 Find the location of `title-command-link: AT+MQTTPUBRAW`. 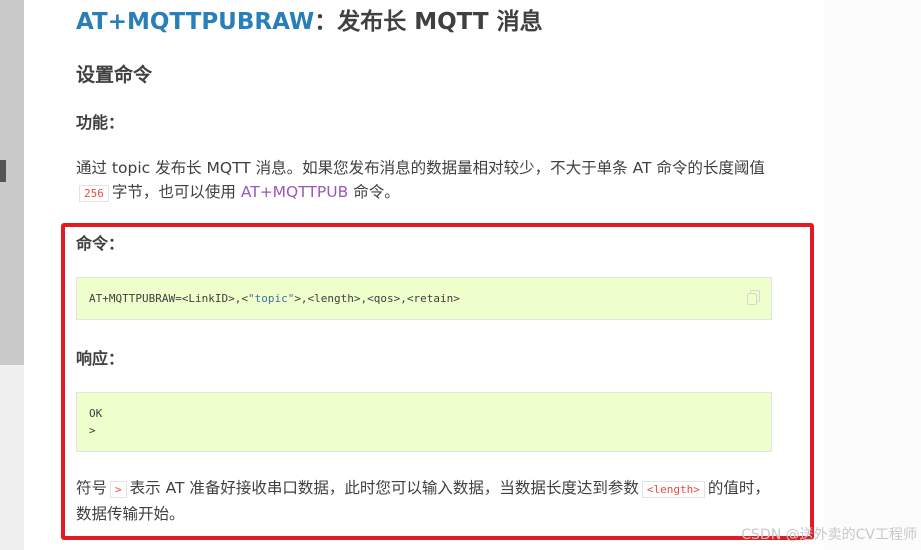

title-command-link: AT+MQTTPUBRAW is located at coordinates (195, 22).